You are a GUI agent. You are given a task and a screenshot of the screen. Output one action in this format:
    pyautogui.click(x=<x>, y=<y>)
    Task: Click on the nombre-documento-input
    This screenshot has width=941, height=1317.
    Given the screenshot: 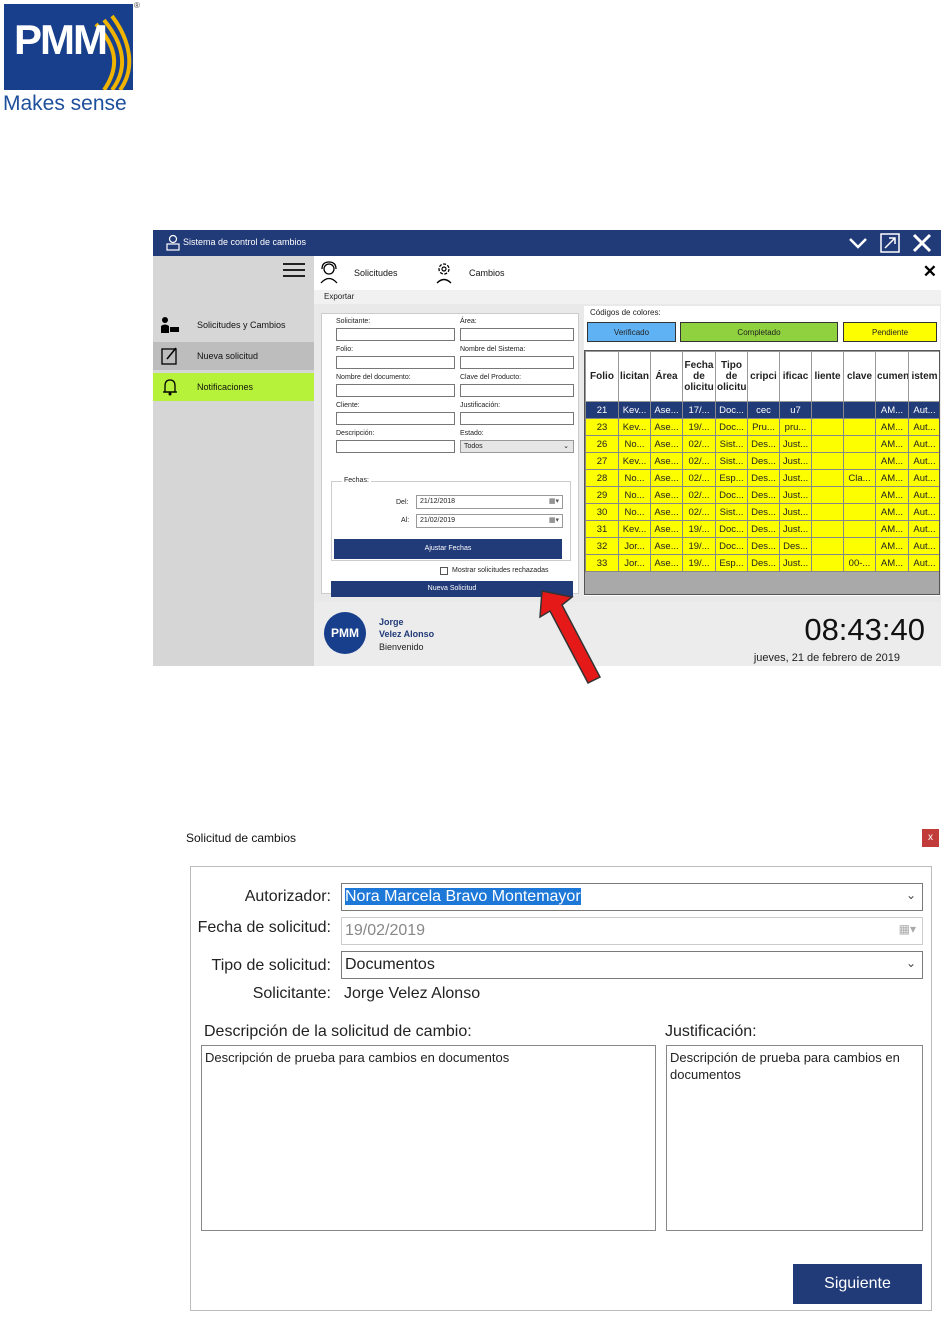 What is the action you would take?
    pyautogui.click(x=395, y=390)
    